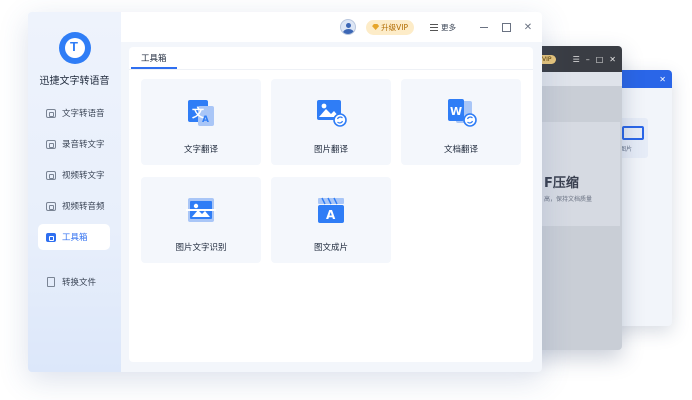 This screenshot has width=692, height=400. Describe the element at coordinates (75, 48) in the screenshot. I see `app-logo-icon` at that location.